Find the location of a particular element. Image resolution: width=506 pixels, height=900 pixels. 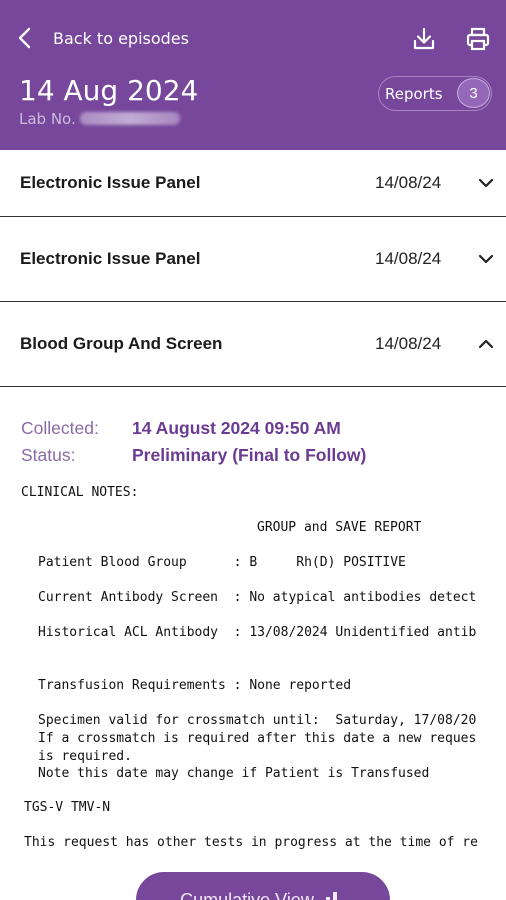

lab-no-redacted is located at coordinates (129, 118).